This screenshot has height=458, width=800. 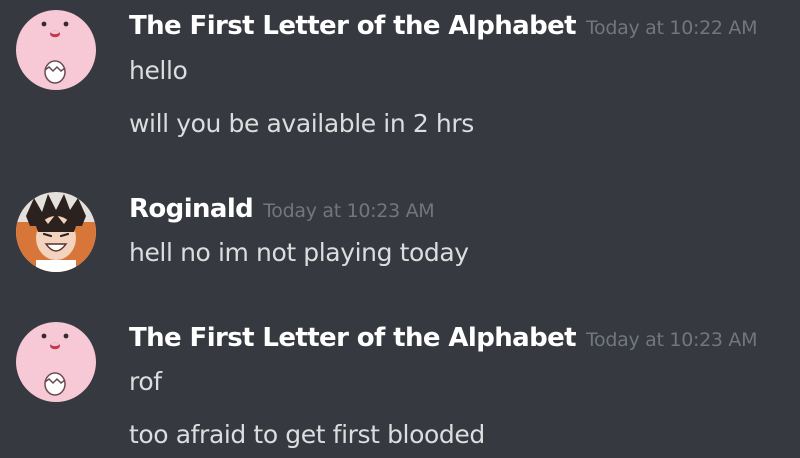 I want to click on anime-character-avatar, so click(x=56, y=232).